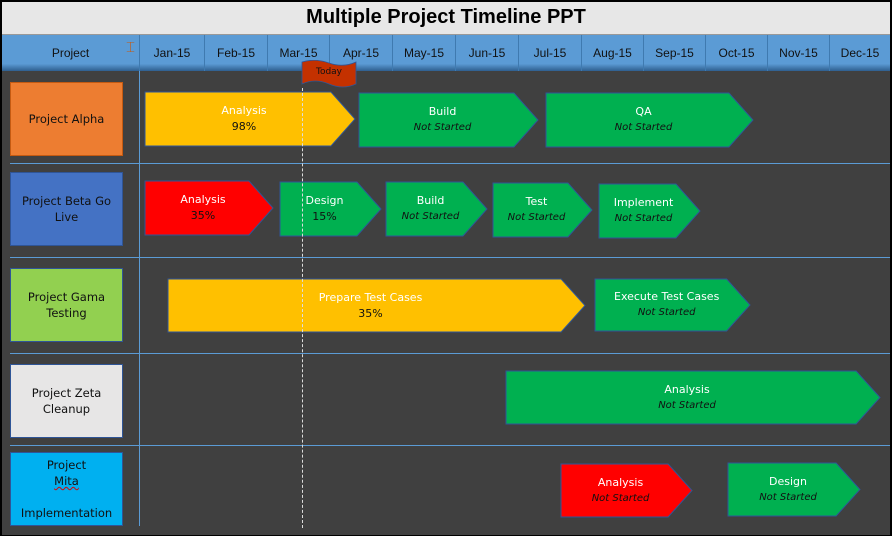 The height and width of the screenshot is (536, 892). What do you see at coordinates (649, 211) in the screenshot?
I see `task-chevron: Implement Not Started` at bounding box center [649, 211].